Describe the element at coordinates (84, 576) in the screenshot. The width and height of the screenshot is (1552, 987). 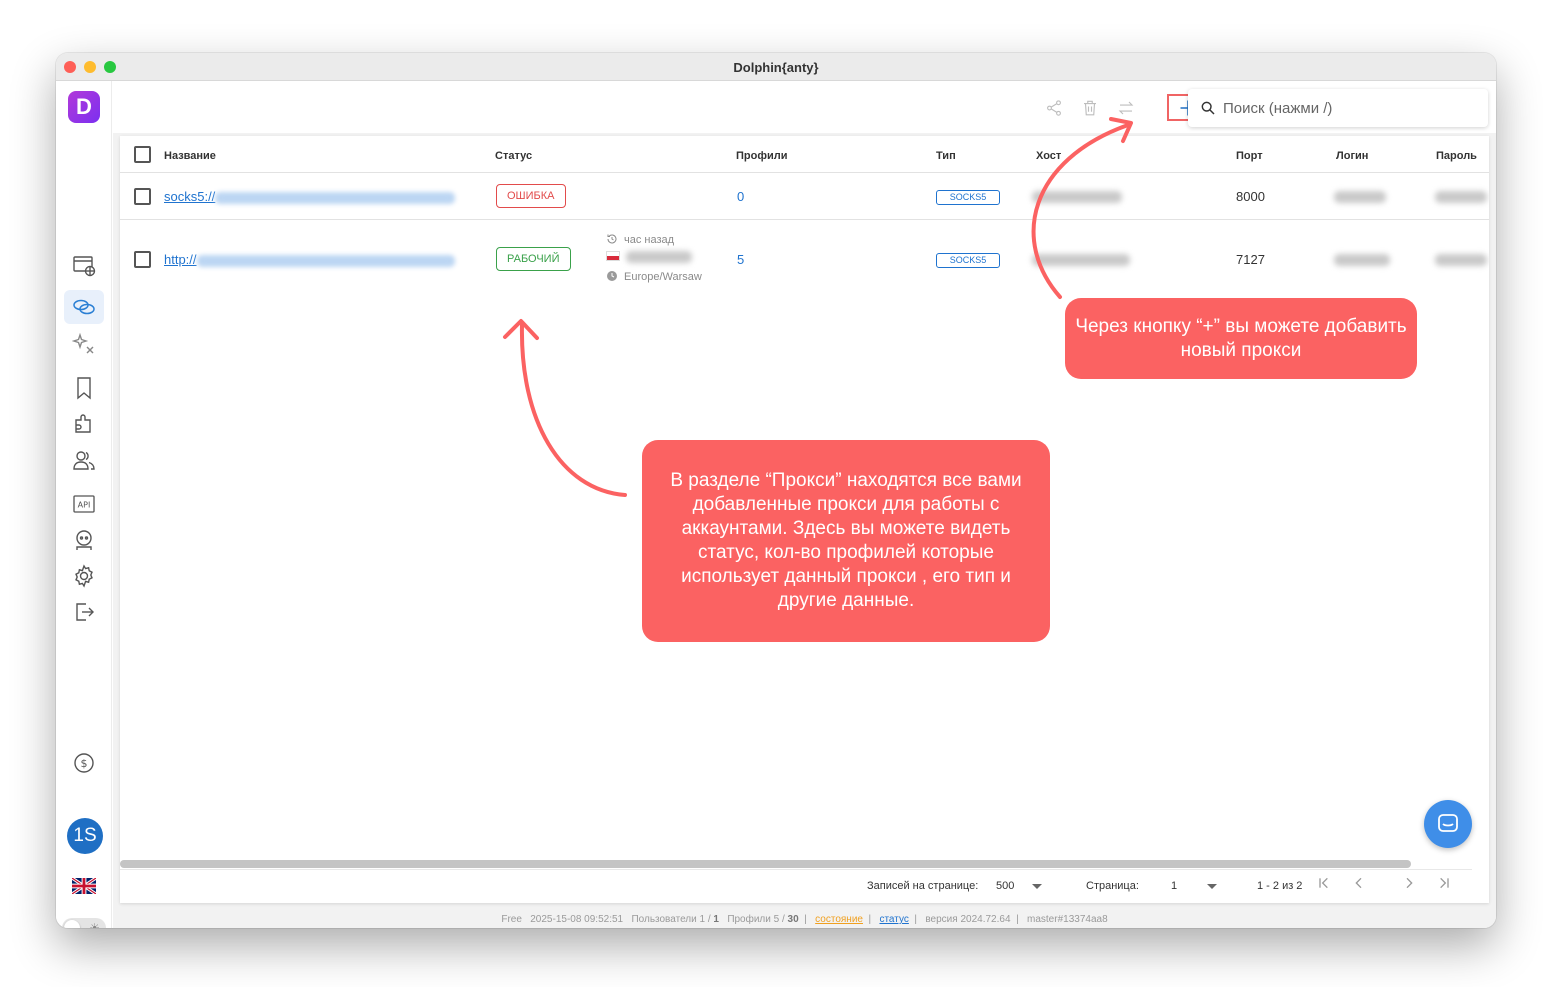
I see `settings-gear-icon` at that location.